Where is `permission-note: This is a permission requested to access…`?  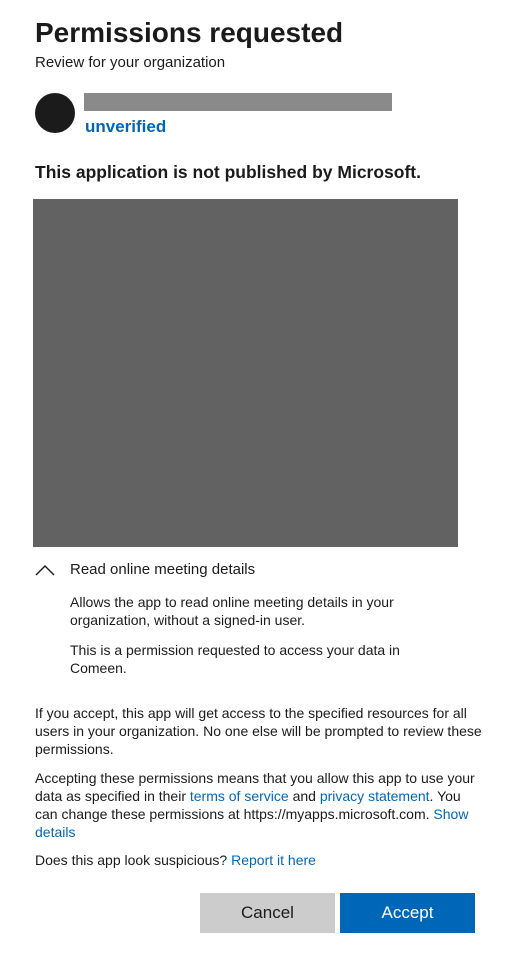
permission-note: This is a permission requested to access… is located at coordinates (235, 659).